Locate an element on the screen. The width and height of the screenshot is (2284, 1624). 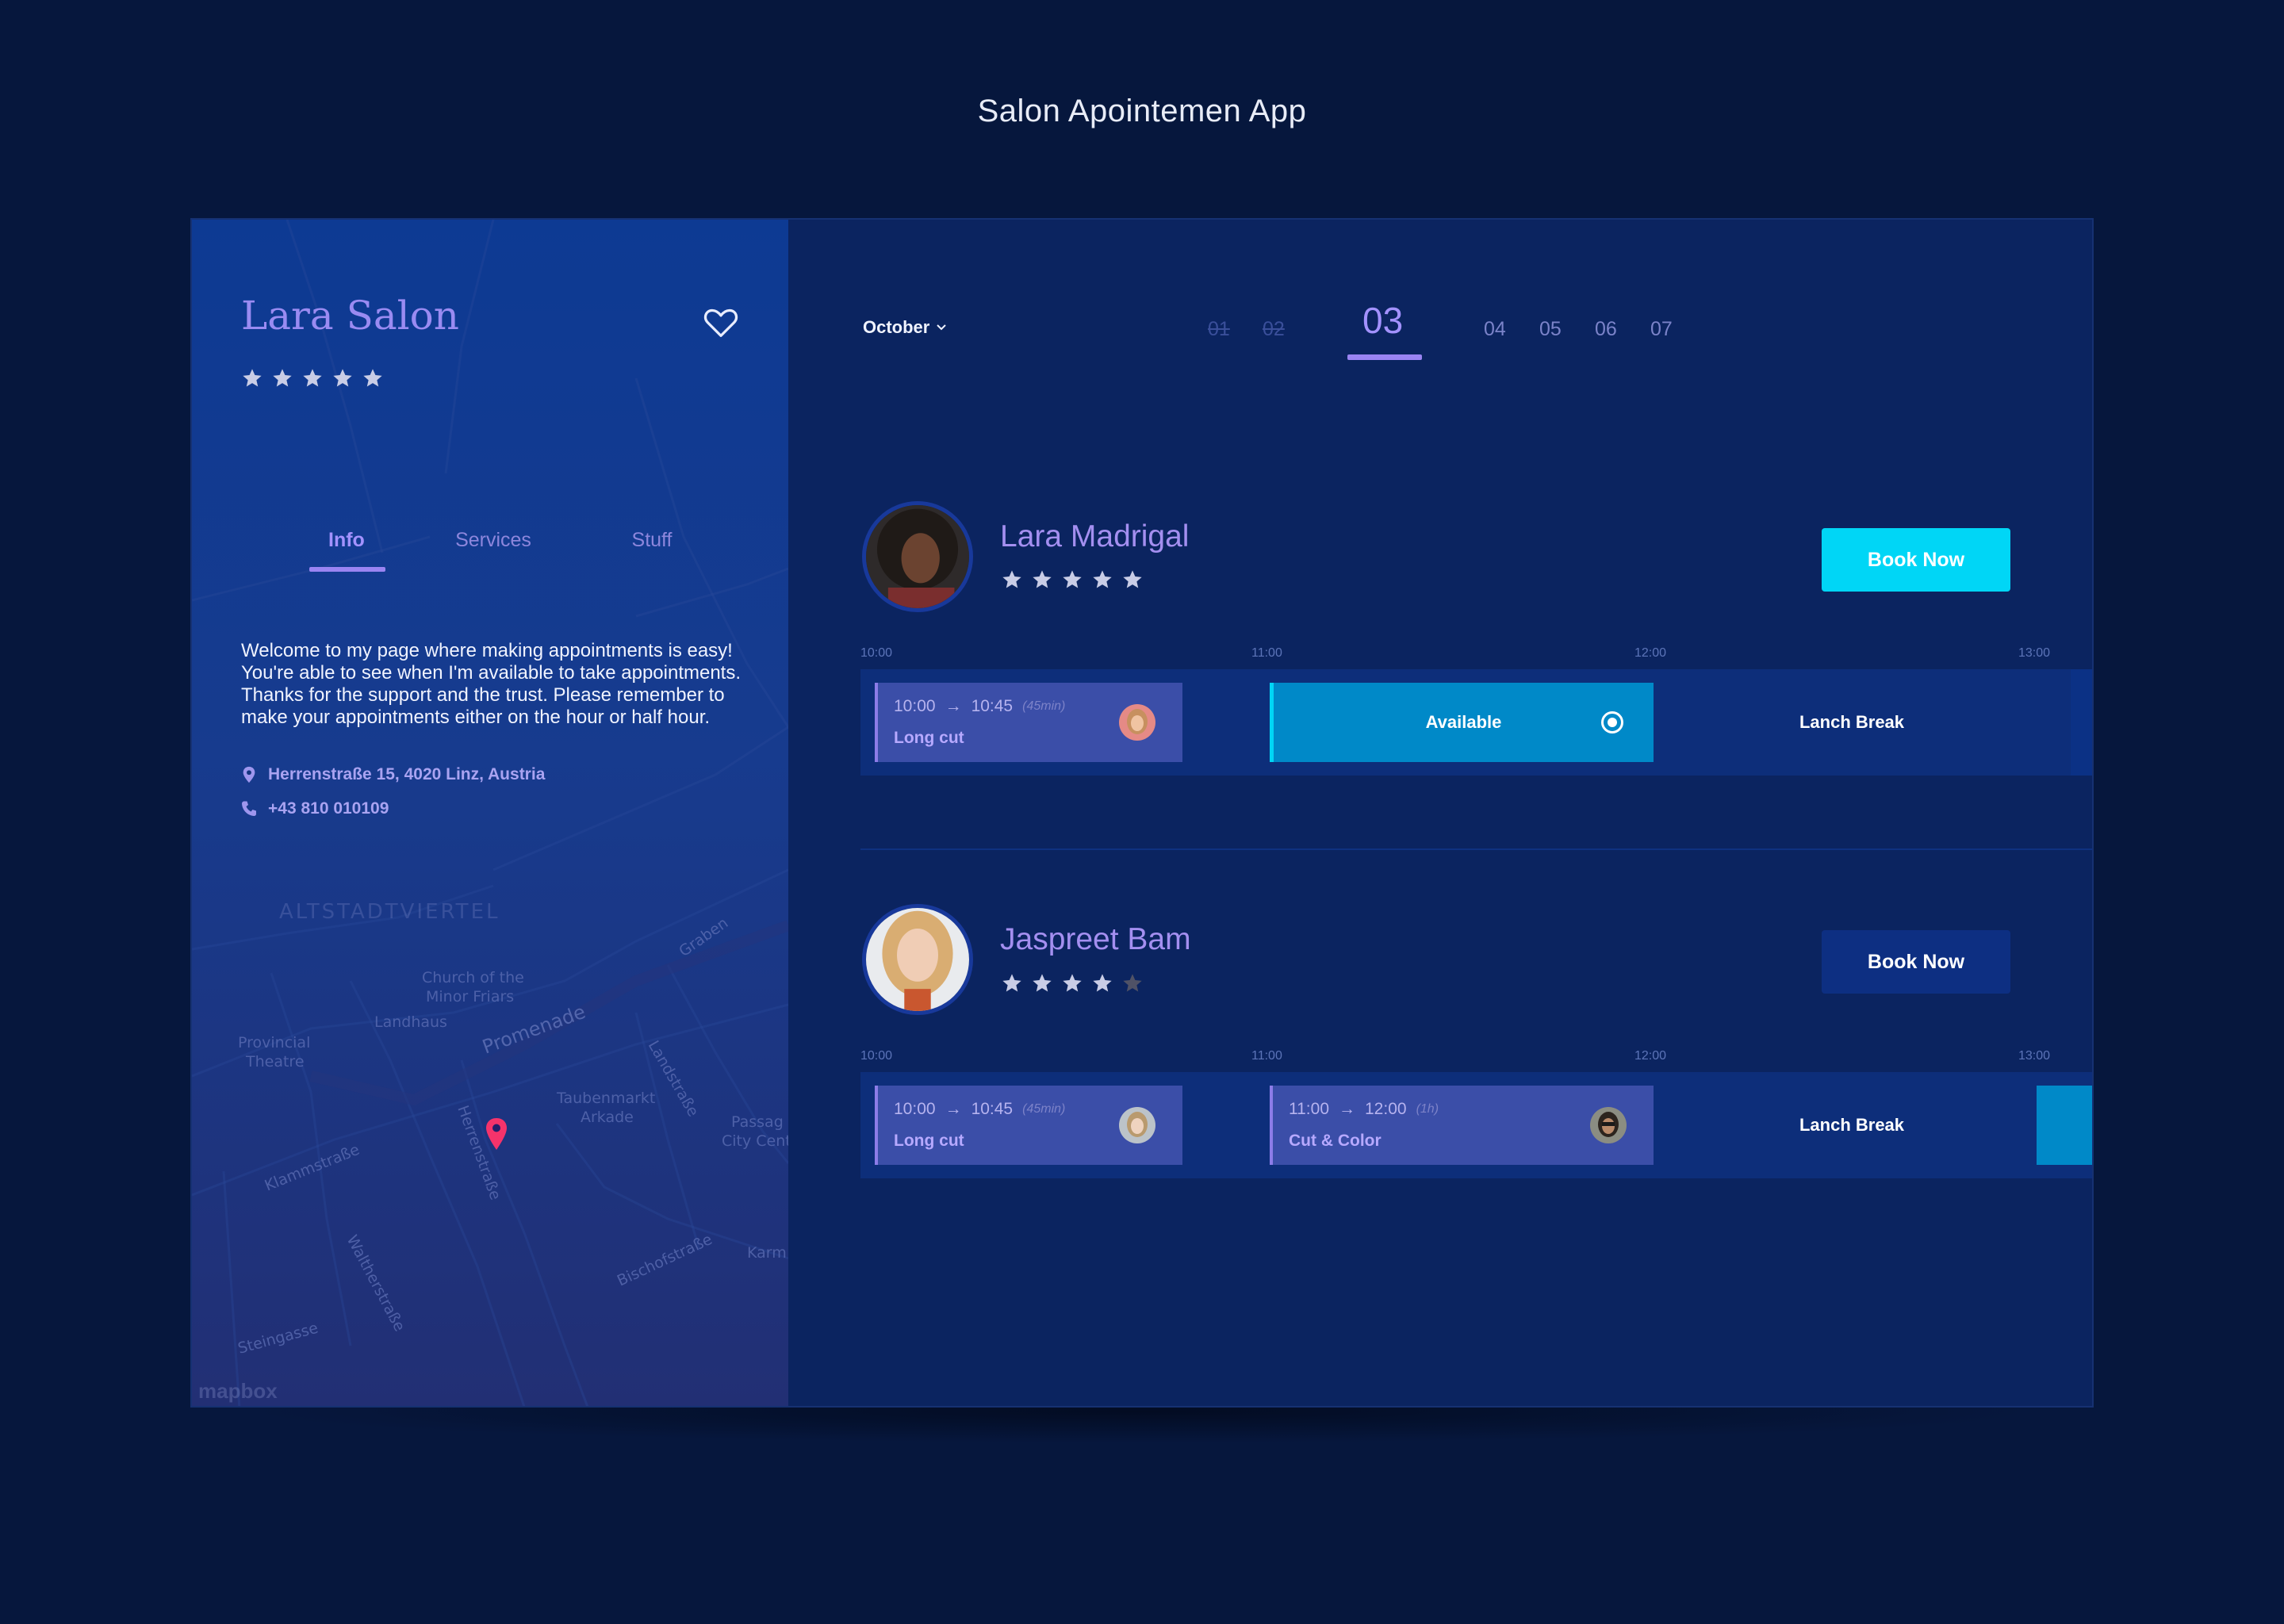
appointment-start: 11:00 is located at coordinates (1309, 1109).